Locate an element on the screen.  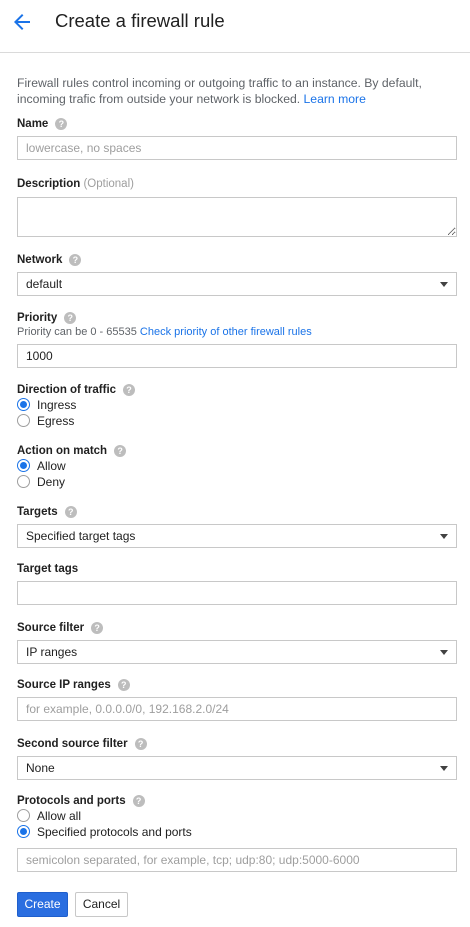
name-input is located at coordinates (237, 148).